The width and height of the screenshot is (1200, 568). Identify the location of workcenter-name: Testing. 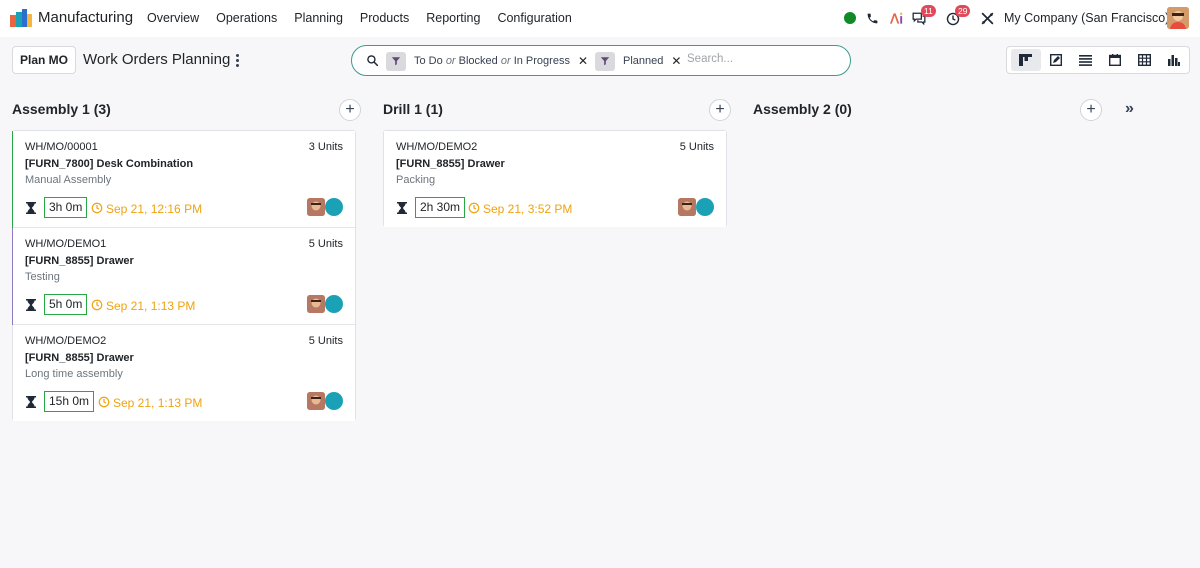
(42, 277).